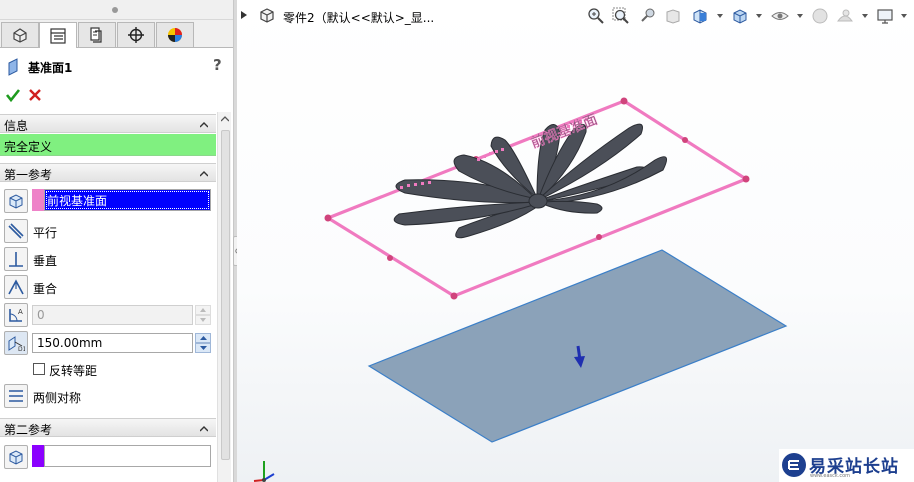  I want to click on help-icon: ?, so click(217, 65).